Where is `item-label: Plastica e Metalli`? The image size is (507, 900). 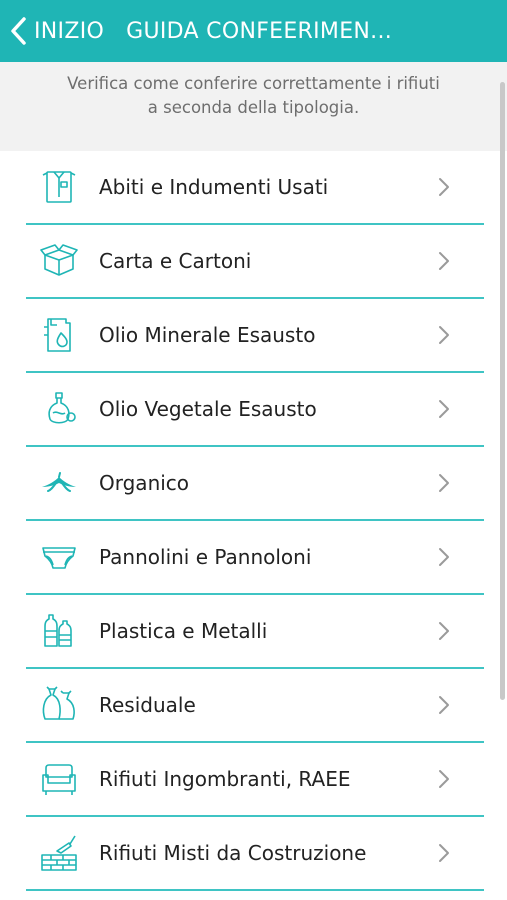 item-label: Plastica e Metalli is located at coordinates (183, 631).